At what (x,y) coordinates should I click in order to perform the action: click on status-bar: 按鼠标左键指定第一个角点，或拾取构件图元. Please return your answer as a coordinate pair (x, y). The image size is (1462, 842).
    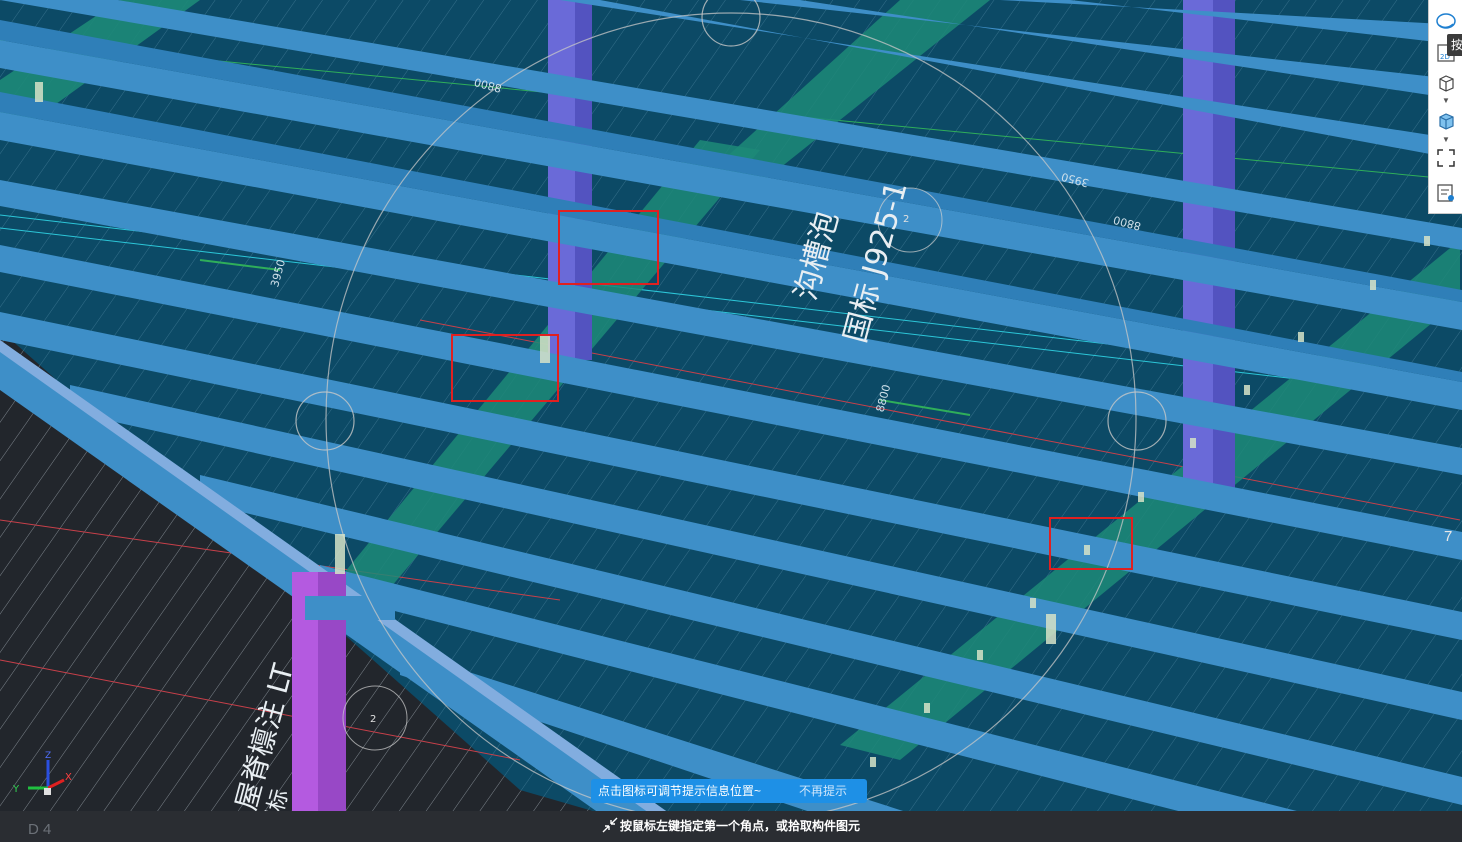
    Looking at the image, I should click on (731, 826).